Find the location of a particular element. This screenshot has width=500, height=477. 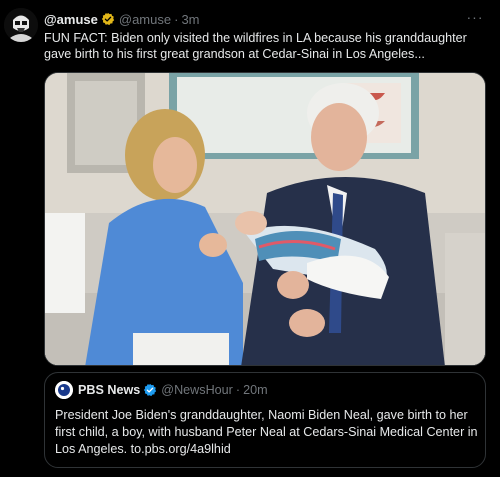

quoted-tweet-header: PBS News @NewsHour · 20m is located at coordinates (161, 390).